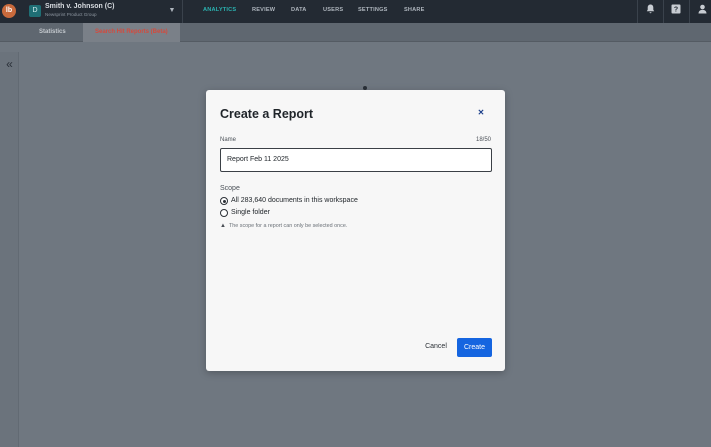  I want to click on workspace-subtitle: Newsprint Product Group, so click(71, 14).